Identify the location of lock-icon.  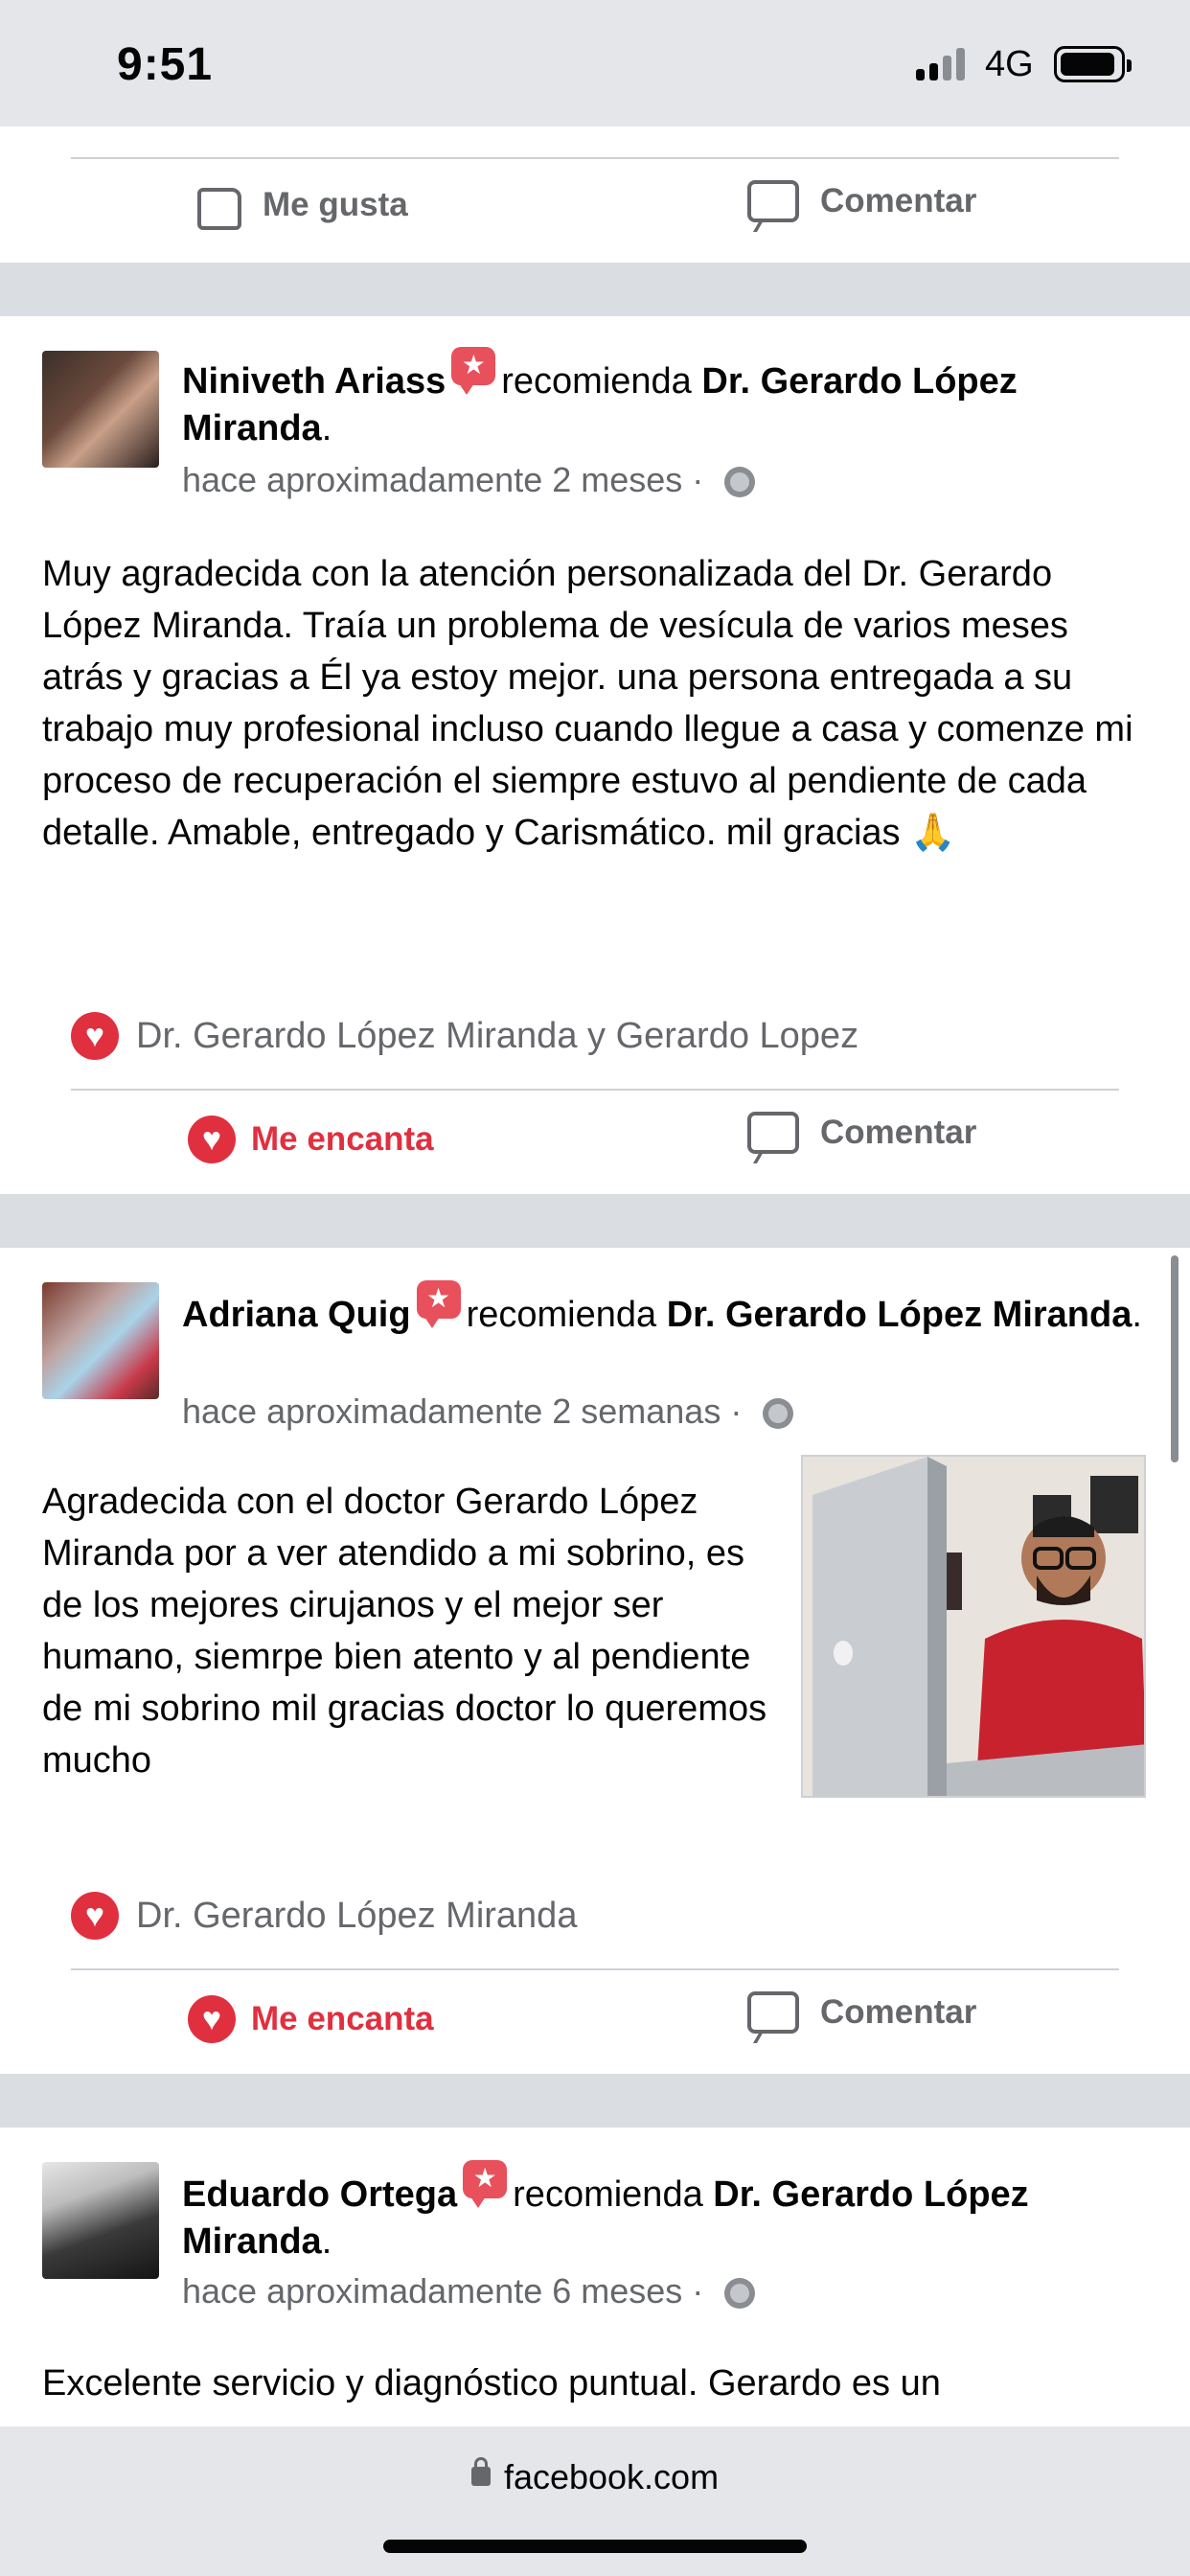
(481, 2472).